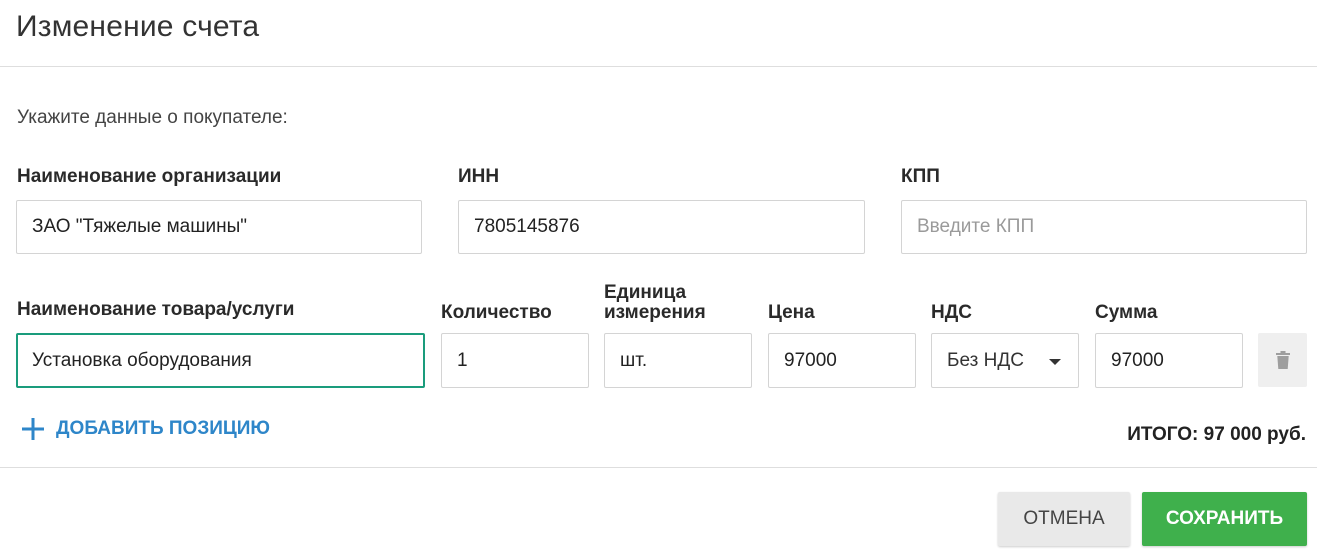  Describe the element at coordinates (658, 467) in the screenshot. I see `footer-divider` at that location.